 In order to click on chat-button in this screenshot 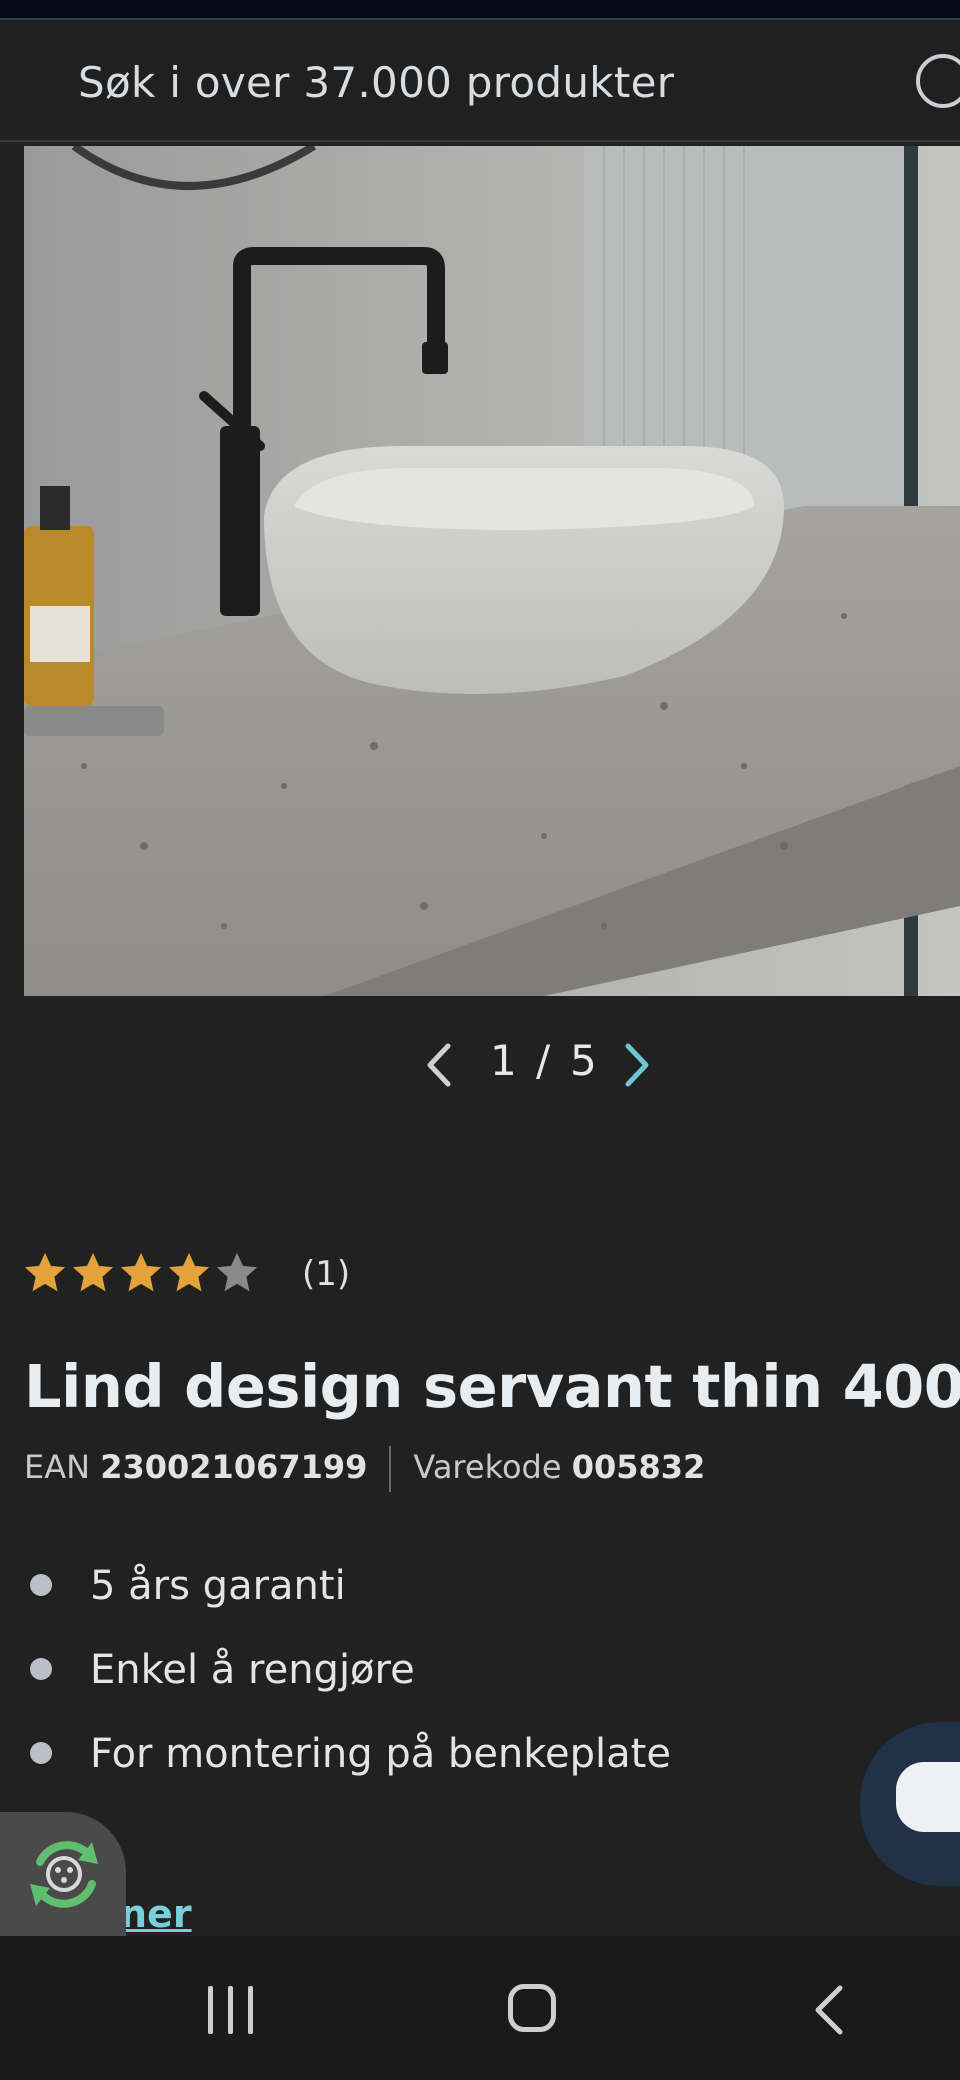, I will do `click(910, 1804)`.